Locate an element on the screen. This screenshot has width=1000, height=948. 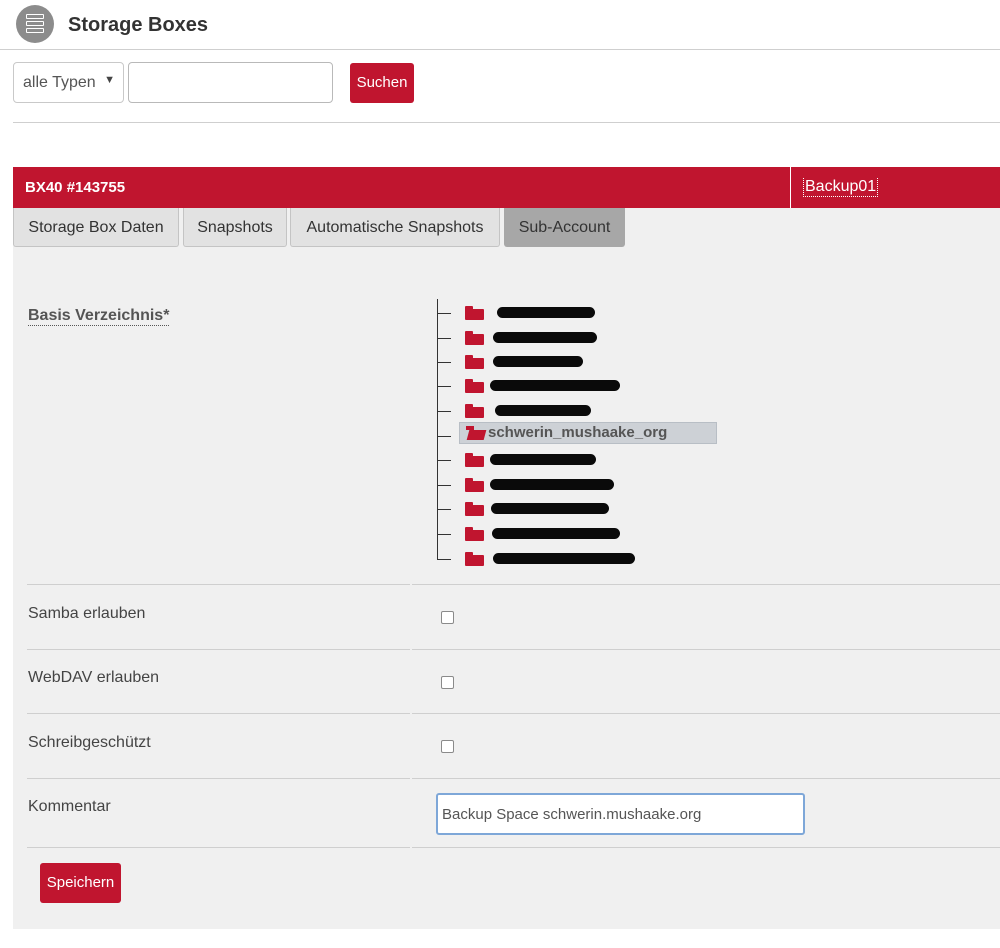
type-select-value: alle Typen is located at coordinates (59, 82).